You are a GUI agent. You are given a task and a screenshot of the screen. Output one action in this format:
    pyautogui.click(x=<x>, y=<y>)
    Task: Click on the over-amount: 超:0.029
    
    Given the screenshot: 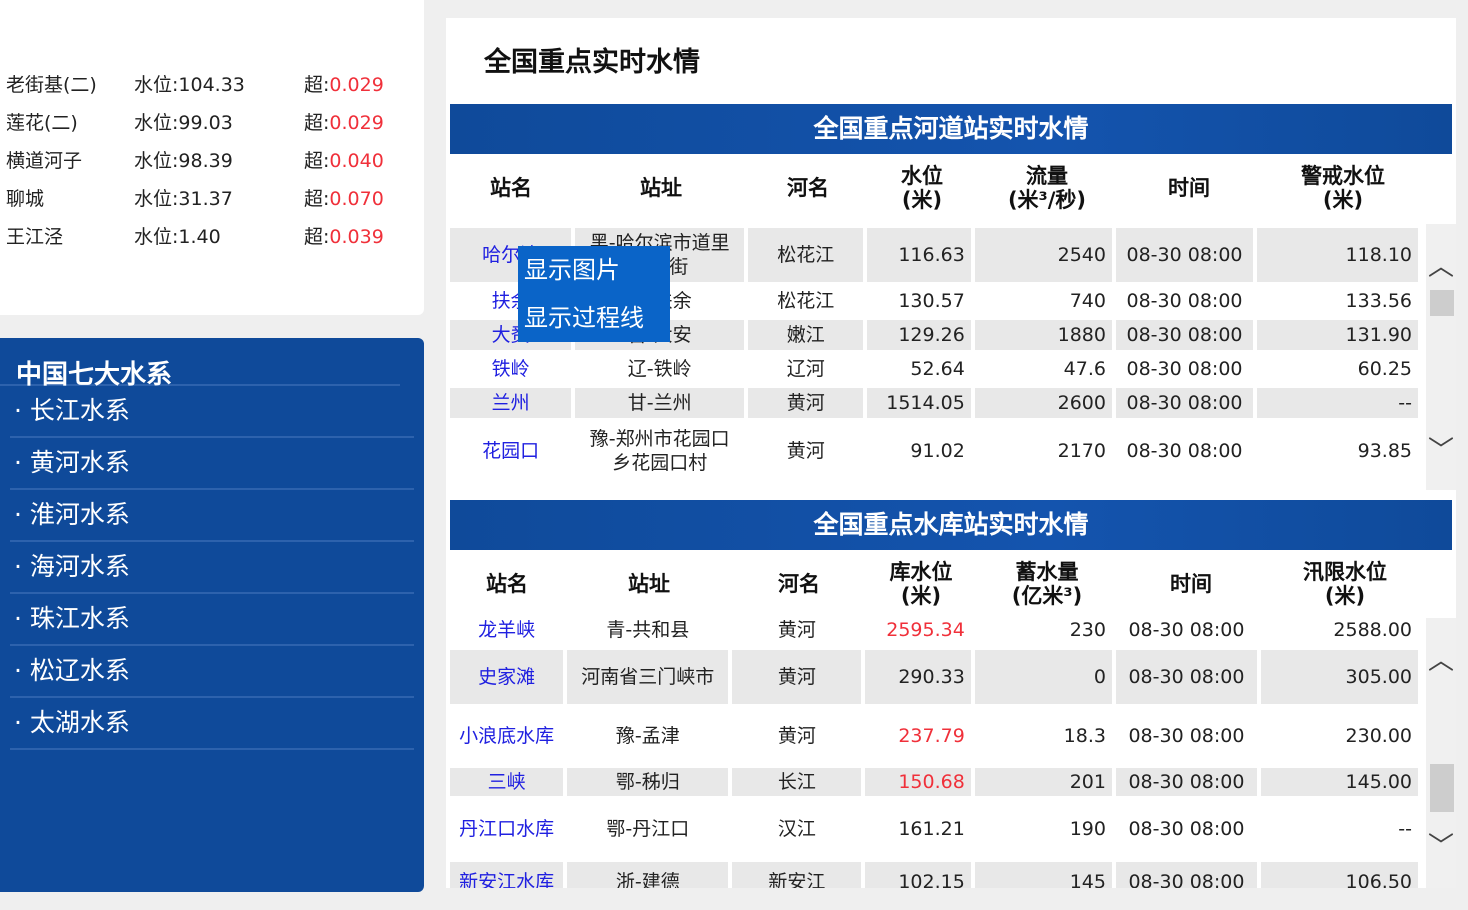 What is the action you would take?
    pyautogui.click(x=344, y=123)
    